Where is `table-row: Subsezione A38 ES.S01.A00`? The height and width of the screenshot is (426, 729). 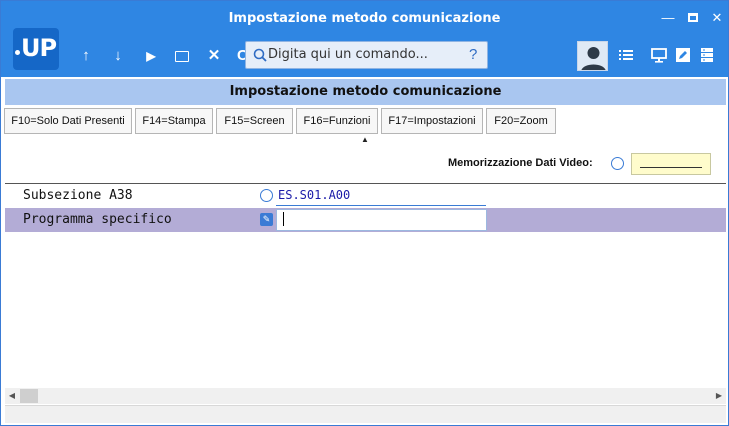 table-row: Subsezione A38 ES.S01.A00 is located at coordinates (365, 196).